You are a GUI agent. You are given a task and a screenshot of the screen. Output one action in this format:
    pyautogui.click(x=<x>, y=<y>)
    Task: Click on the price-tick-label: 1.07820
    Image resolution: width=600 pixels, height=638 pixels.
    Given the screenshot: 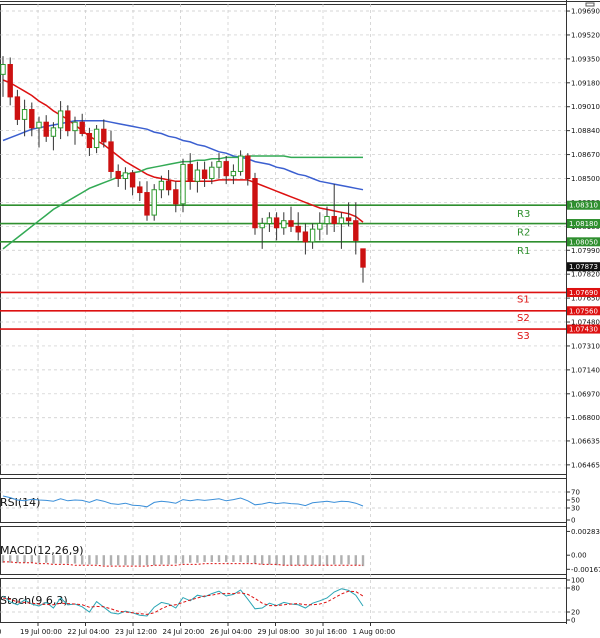 What is the action you would take?
    pyautogui.click(x=585, y=275)
    